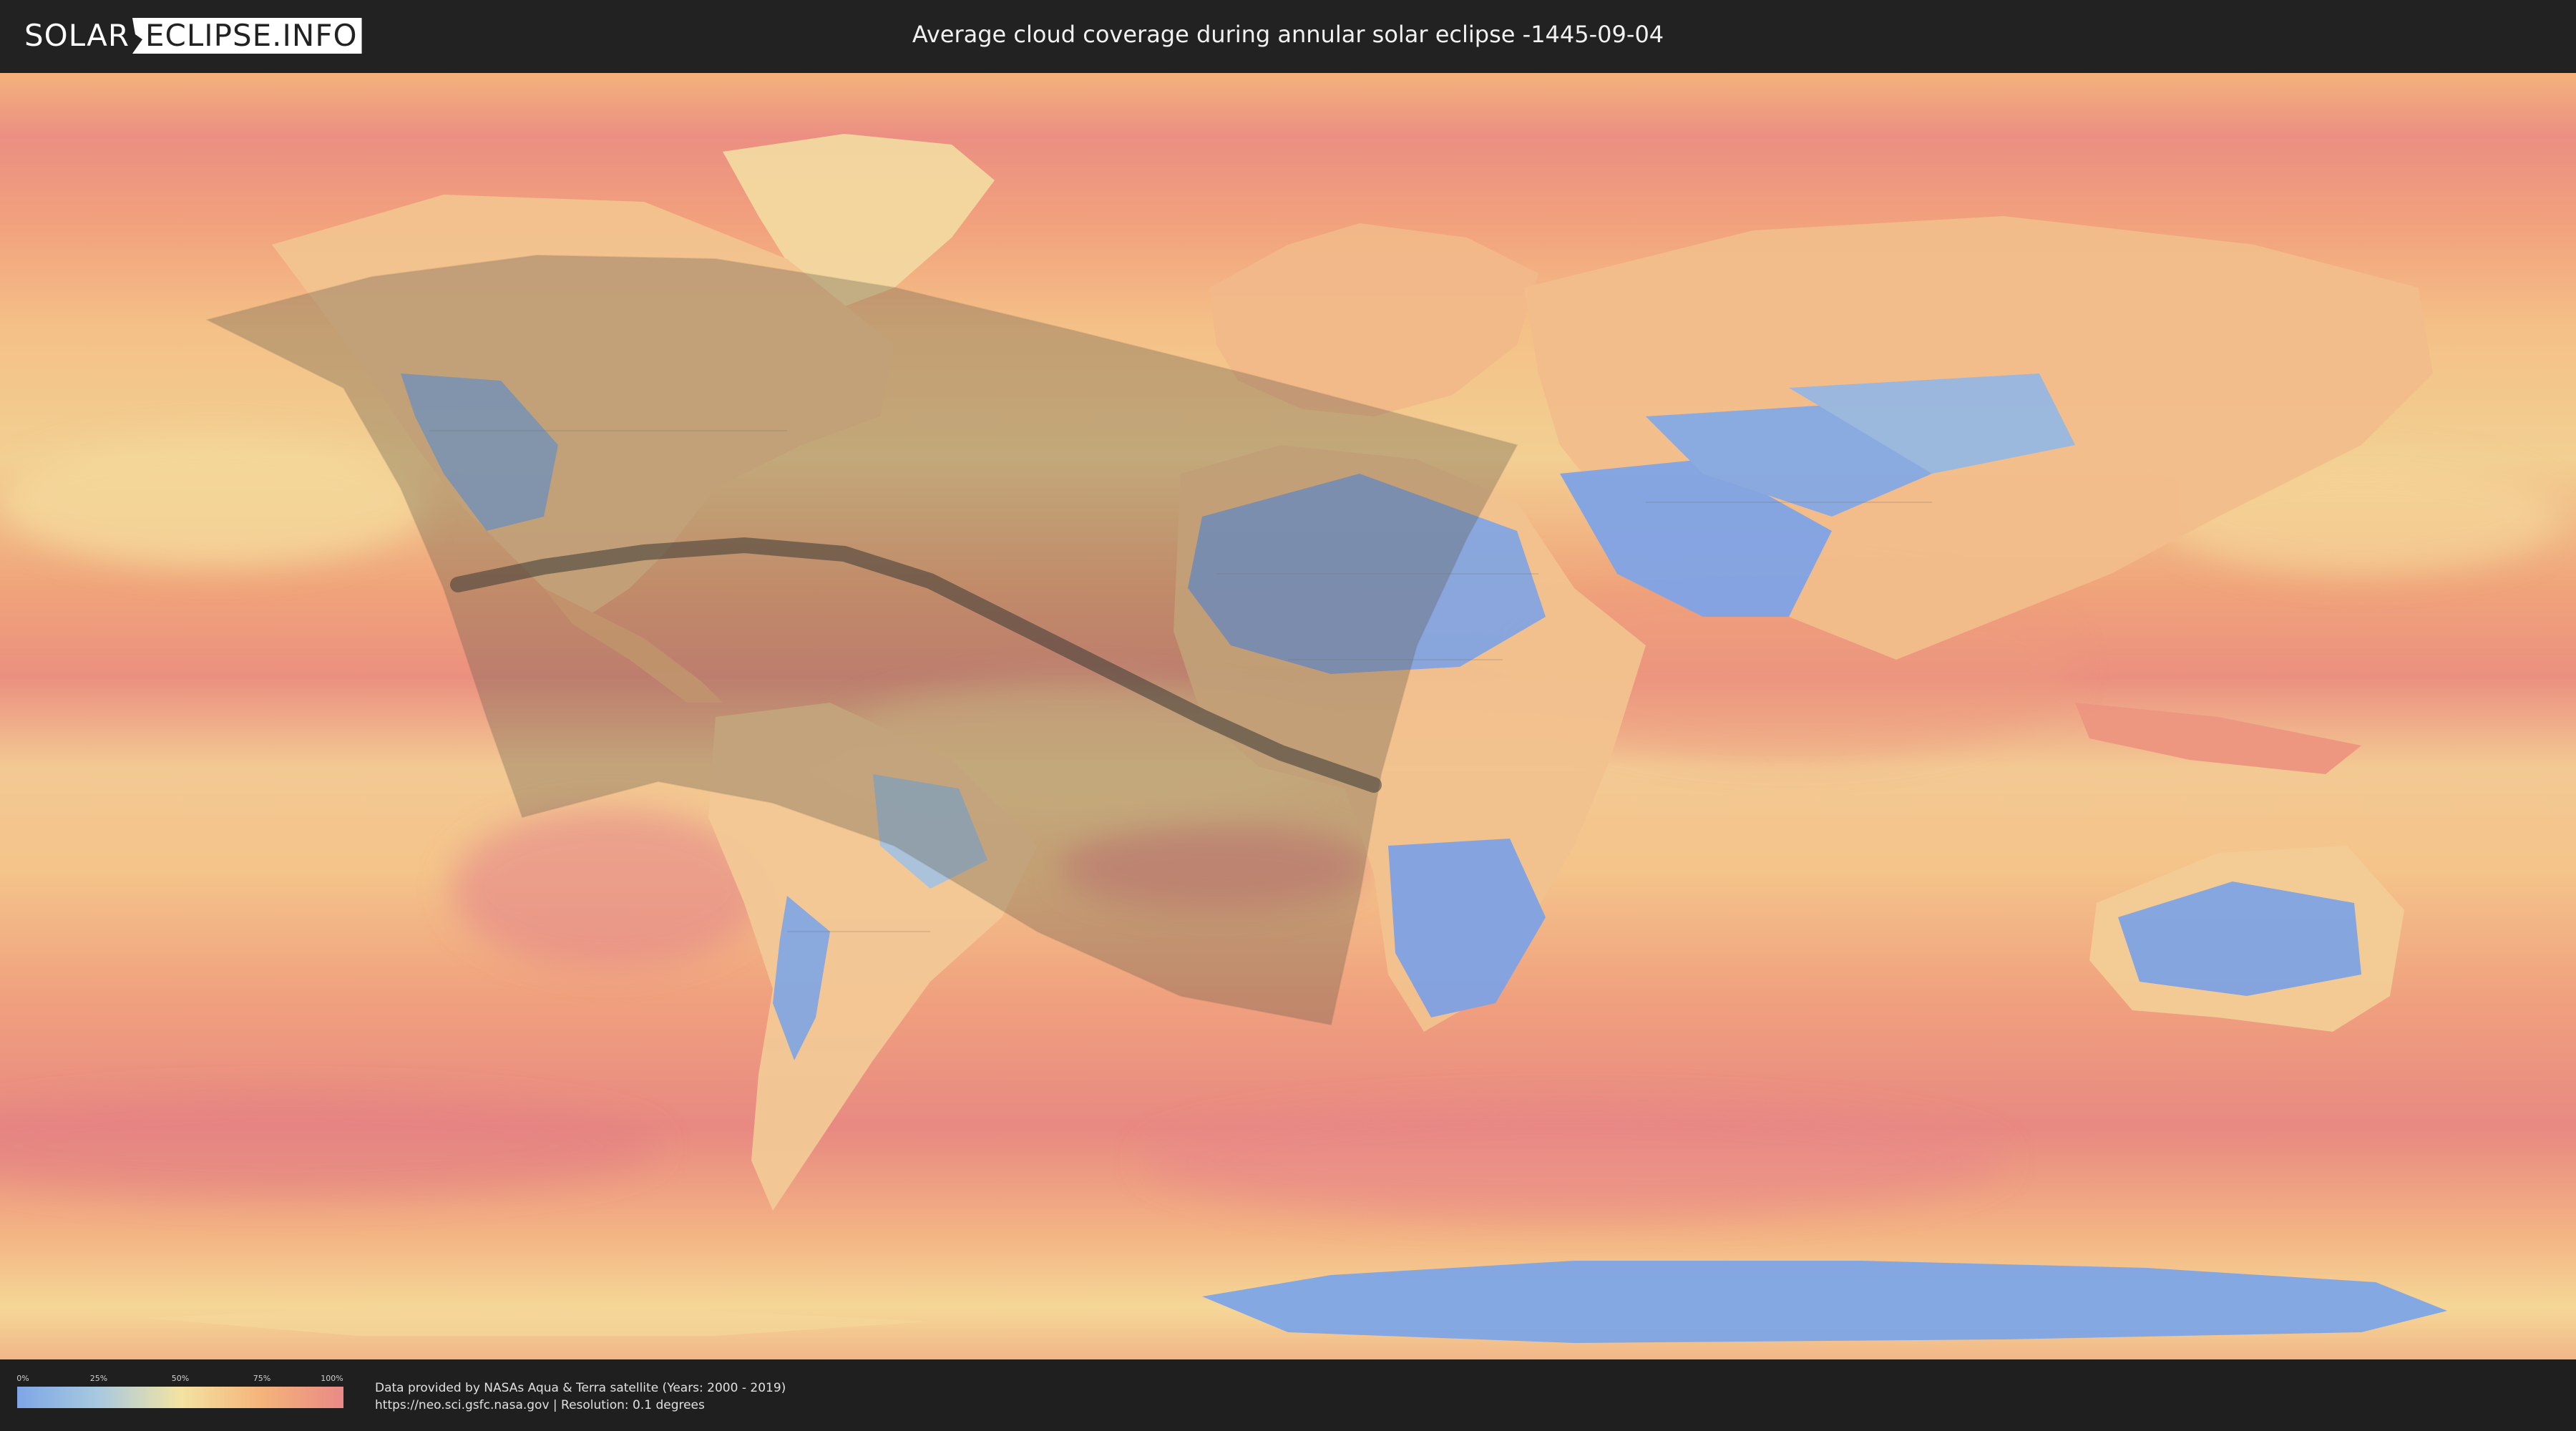 The width and height of the screenshot is (2576, 1431). I want to click on cloud-coverage-legend: 0% 25% 50% 75% 100%, so click(179, 1391).